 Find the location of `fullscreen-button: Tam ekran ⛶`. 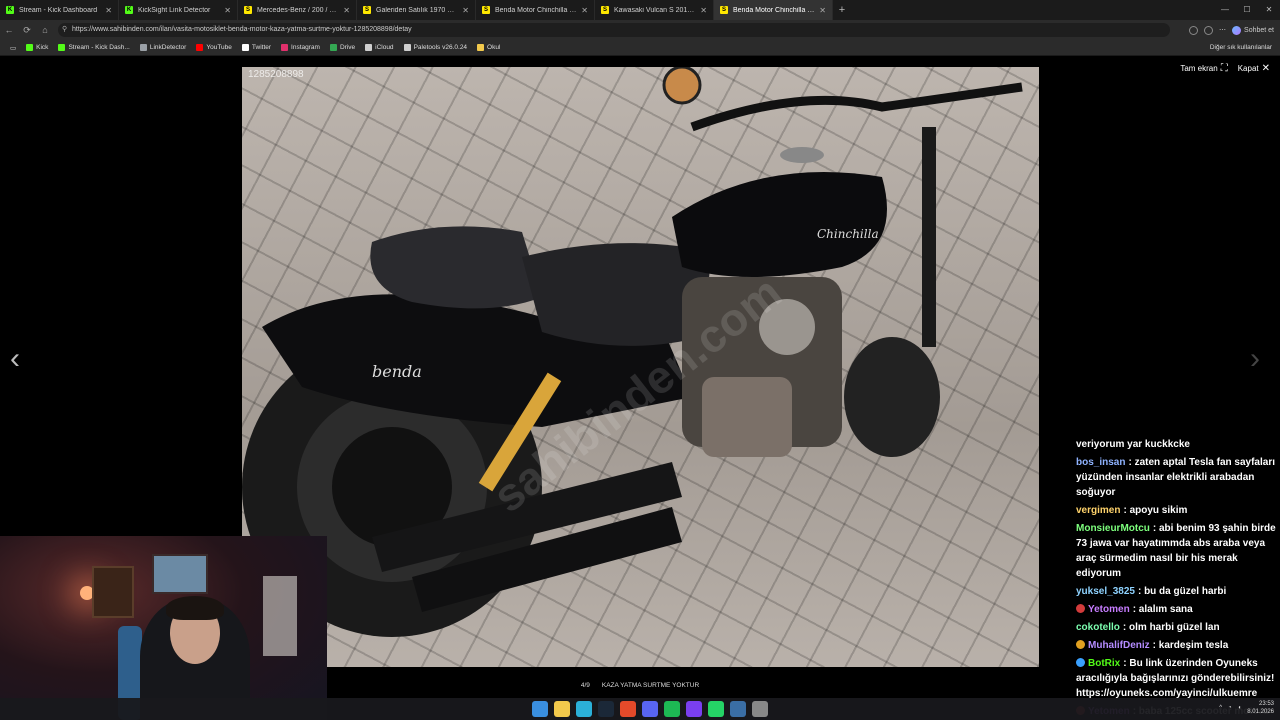

fullscreen-button: Tam ekran ⛶ is located at coordinates (1203, 68).